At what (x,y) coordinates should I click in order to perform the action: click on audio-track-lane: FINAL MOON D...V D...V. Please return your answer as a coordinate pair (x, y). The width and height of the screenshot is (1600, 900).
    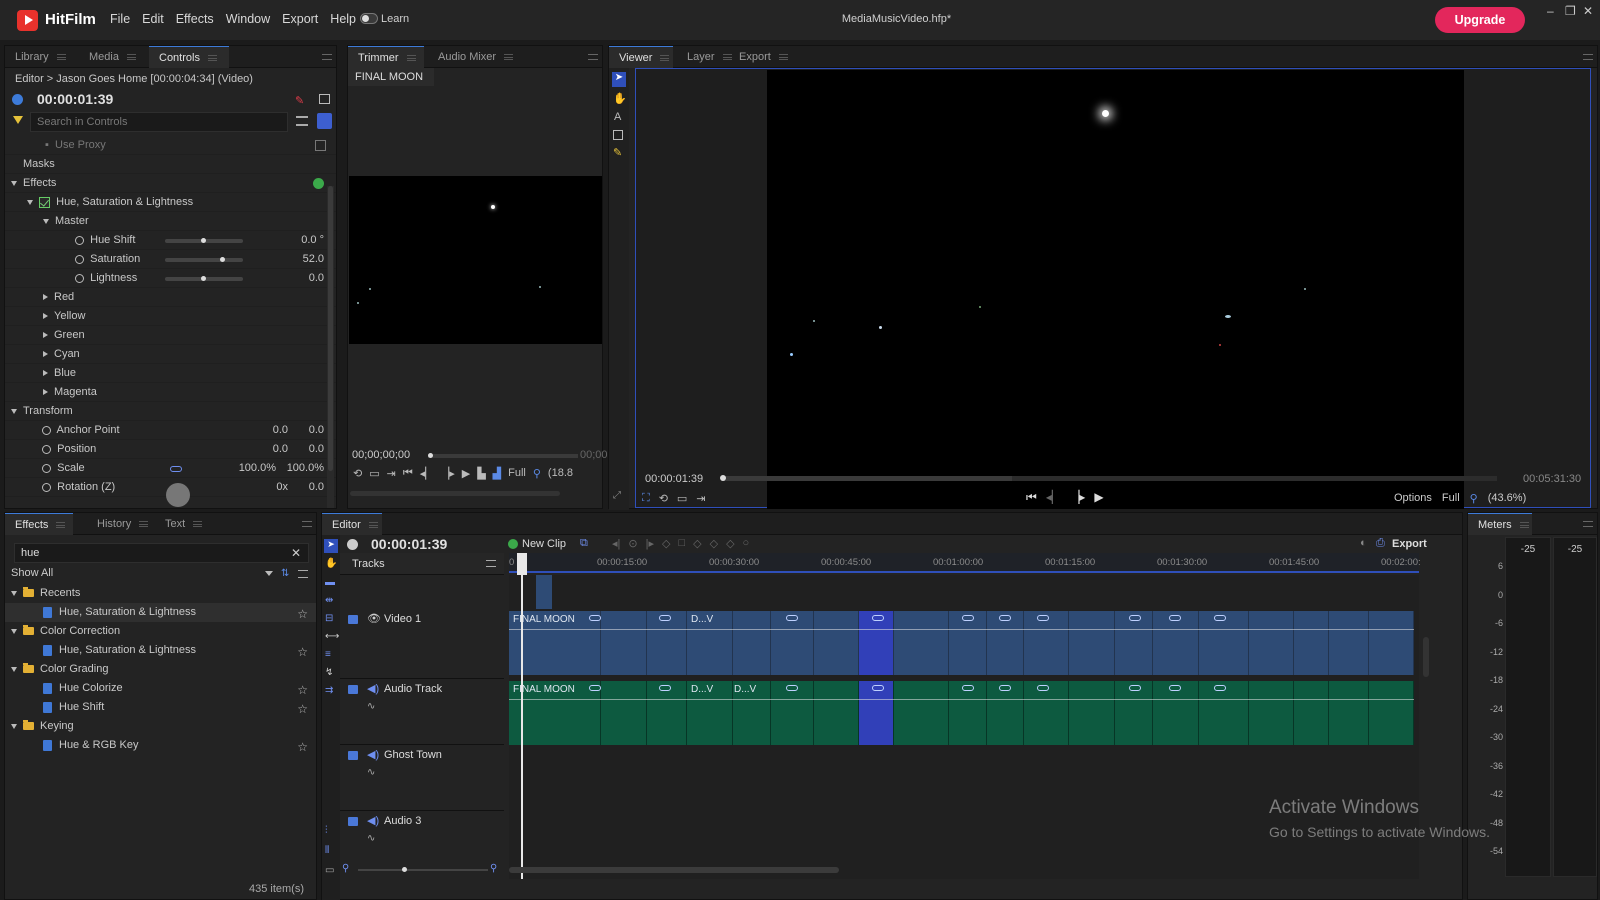
    Looking at the image, I should click on (964, 713).